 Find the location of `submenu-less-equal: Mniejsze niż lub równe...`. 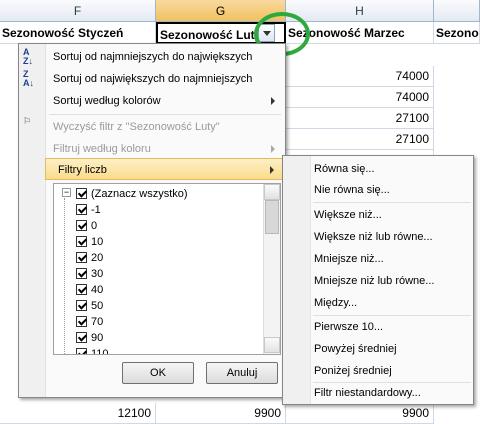

submenu-less-equal: Mniejsze niż lub równe... is located at coordinates (374, 281).